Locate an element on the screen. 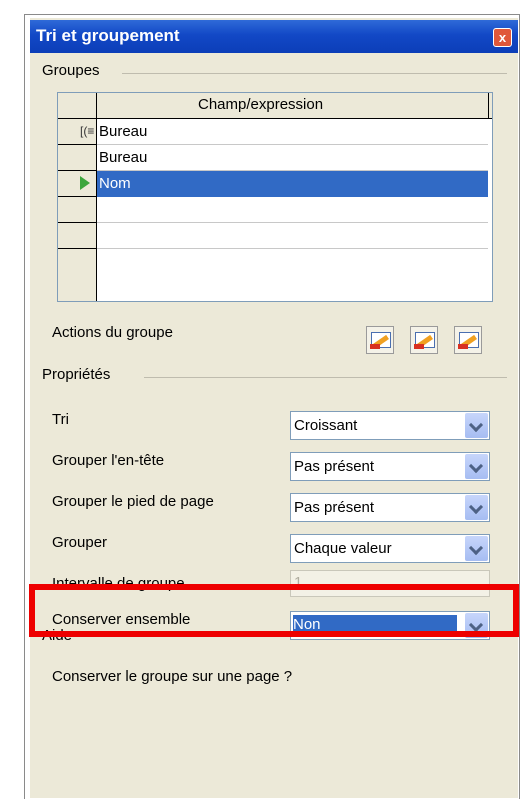  group-header-value: Pas présent is located at coordinates (334, 466).